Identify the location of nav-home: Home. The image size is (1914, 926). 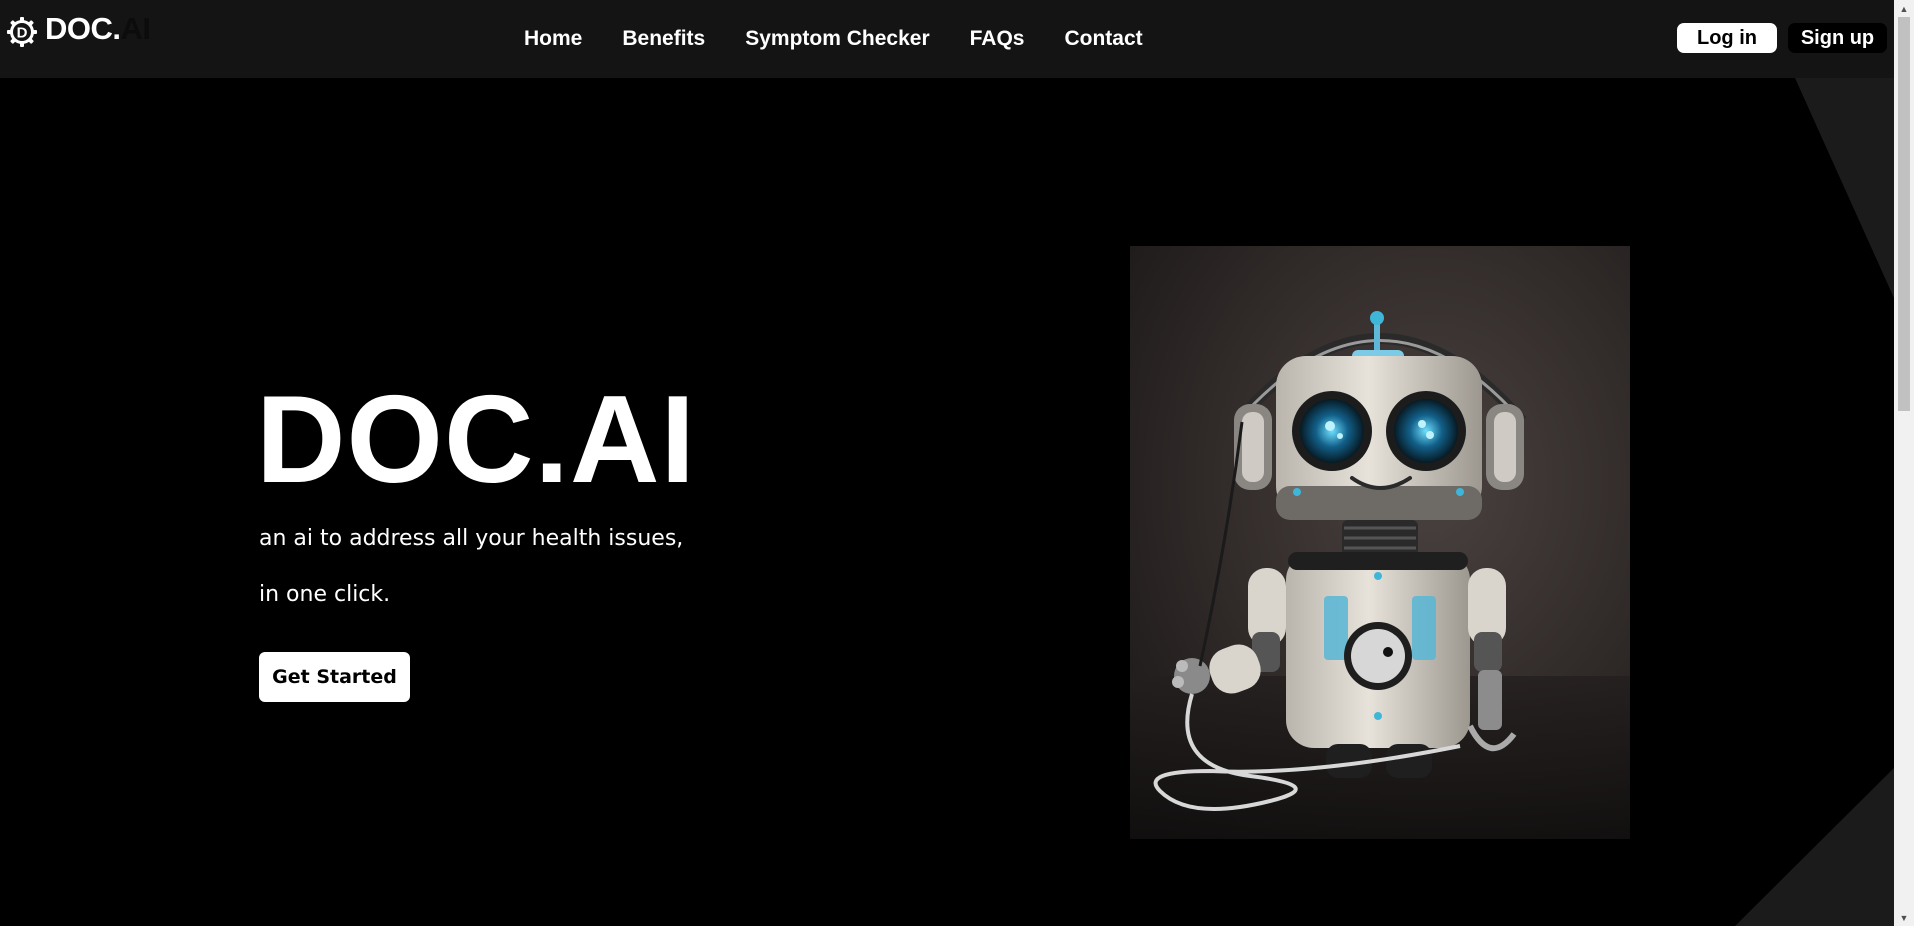
(553, 39).